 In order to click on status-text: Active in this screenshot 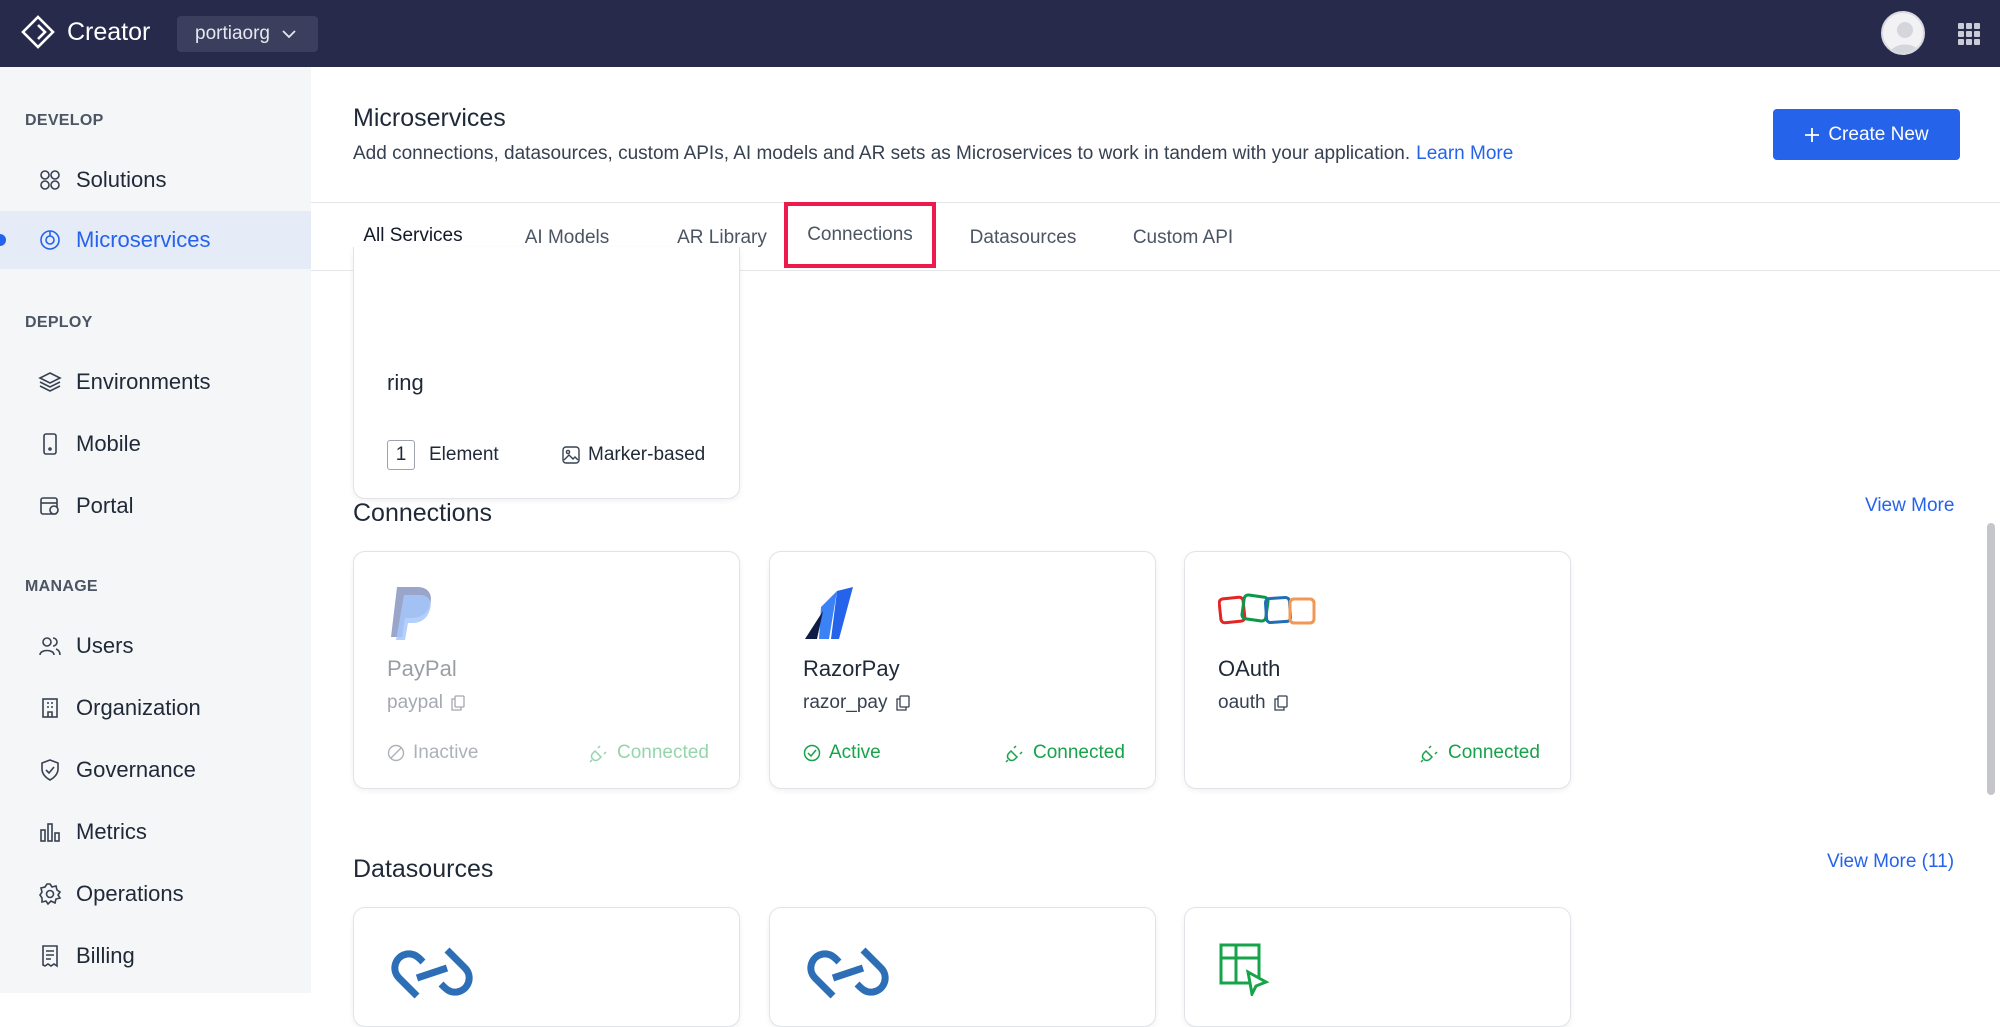, I will do `click(855, 752)`.